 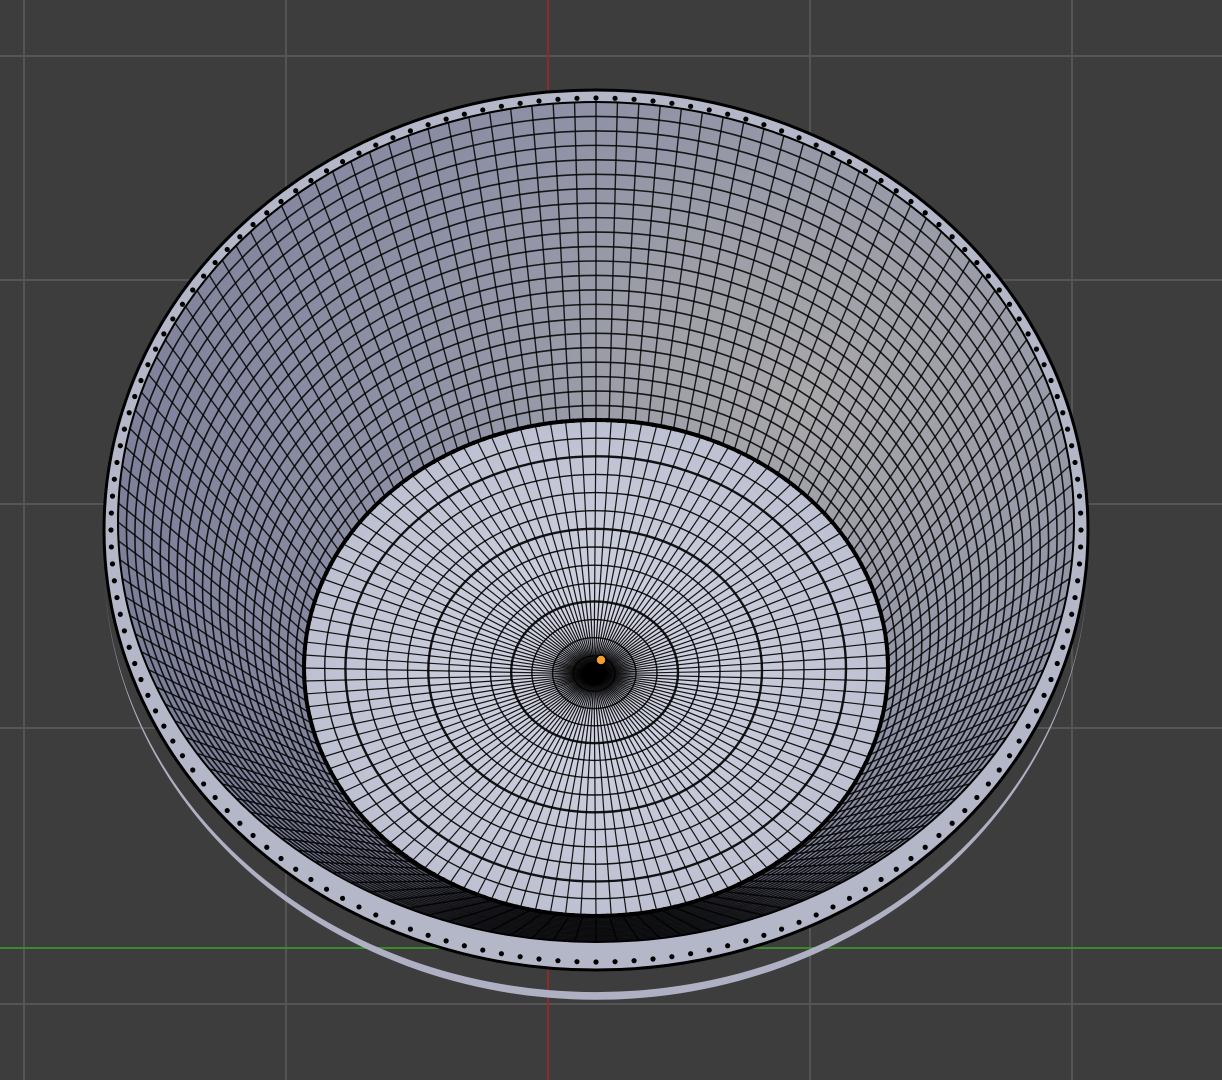 I want to click on mesh-center-vertex-cluster, so click(x=594, y=674).